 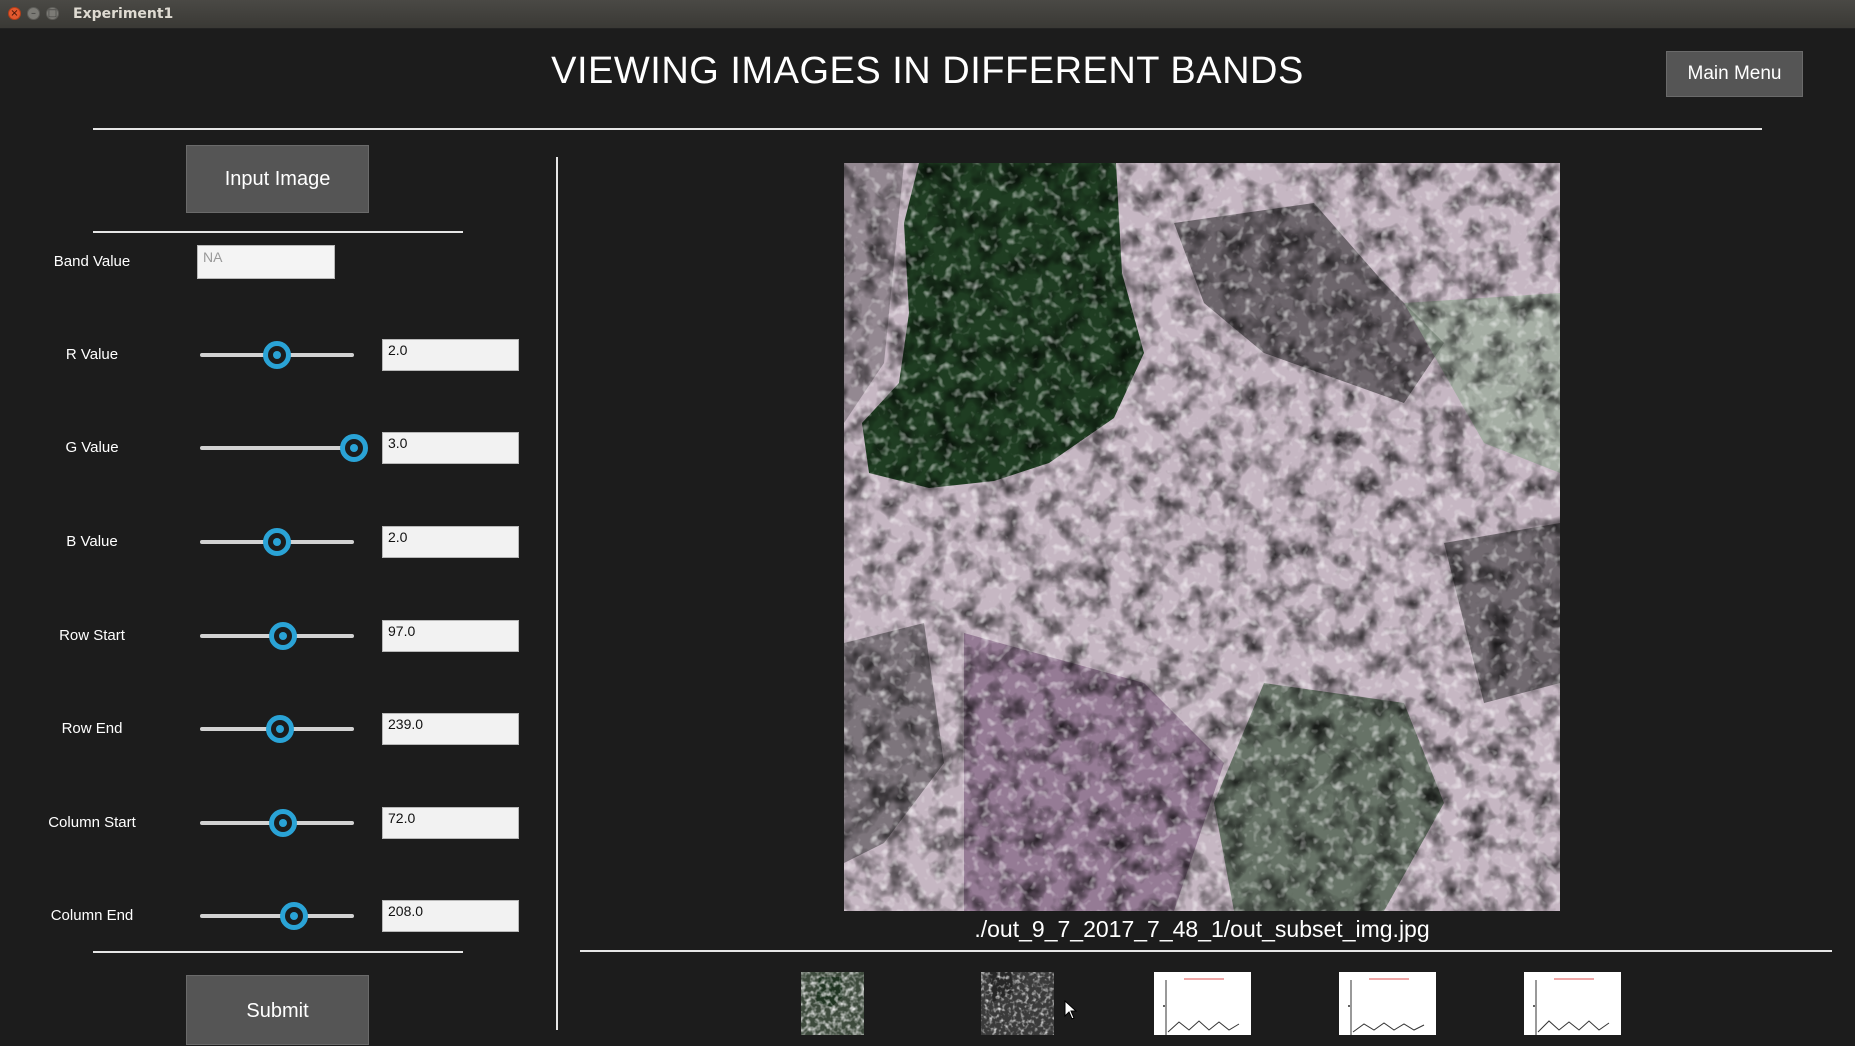 I want to click on window-titlebar: × – □ Experiment1, so click(x=927, y=14).